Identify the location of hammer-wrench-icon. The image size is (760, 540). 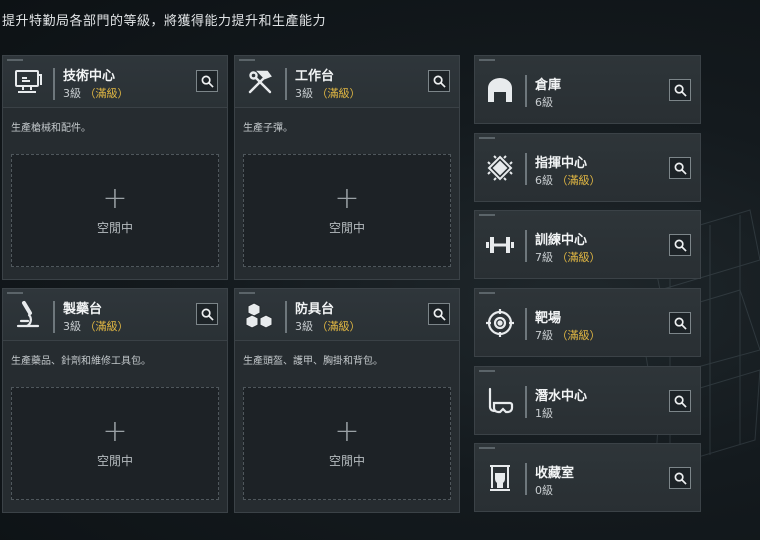
(260, 82).